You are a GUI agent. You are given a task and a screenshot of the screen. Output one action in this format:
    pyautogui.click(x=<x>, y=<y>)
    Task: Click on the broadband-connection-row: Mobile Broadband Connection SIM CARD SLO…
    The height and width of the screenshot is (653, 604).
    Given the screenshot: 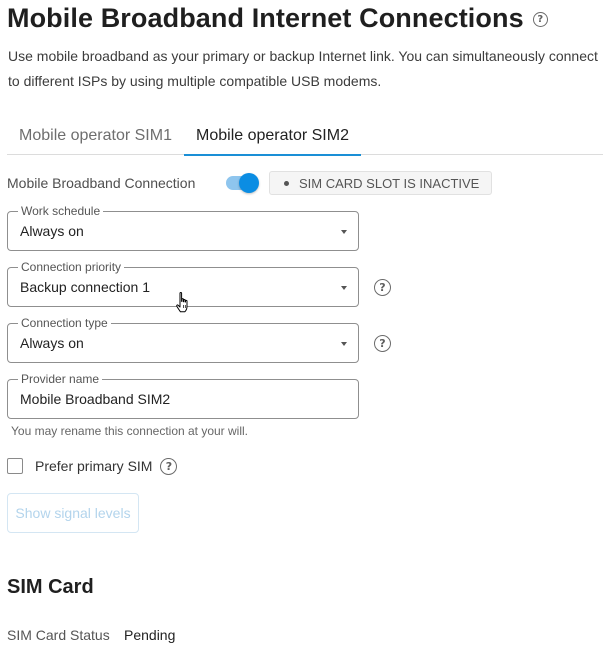 What is the action you would take?
    pyautogui.click(x=302, y=183)
    